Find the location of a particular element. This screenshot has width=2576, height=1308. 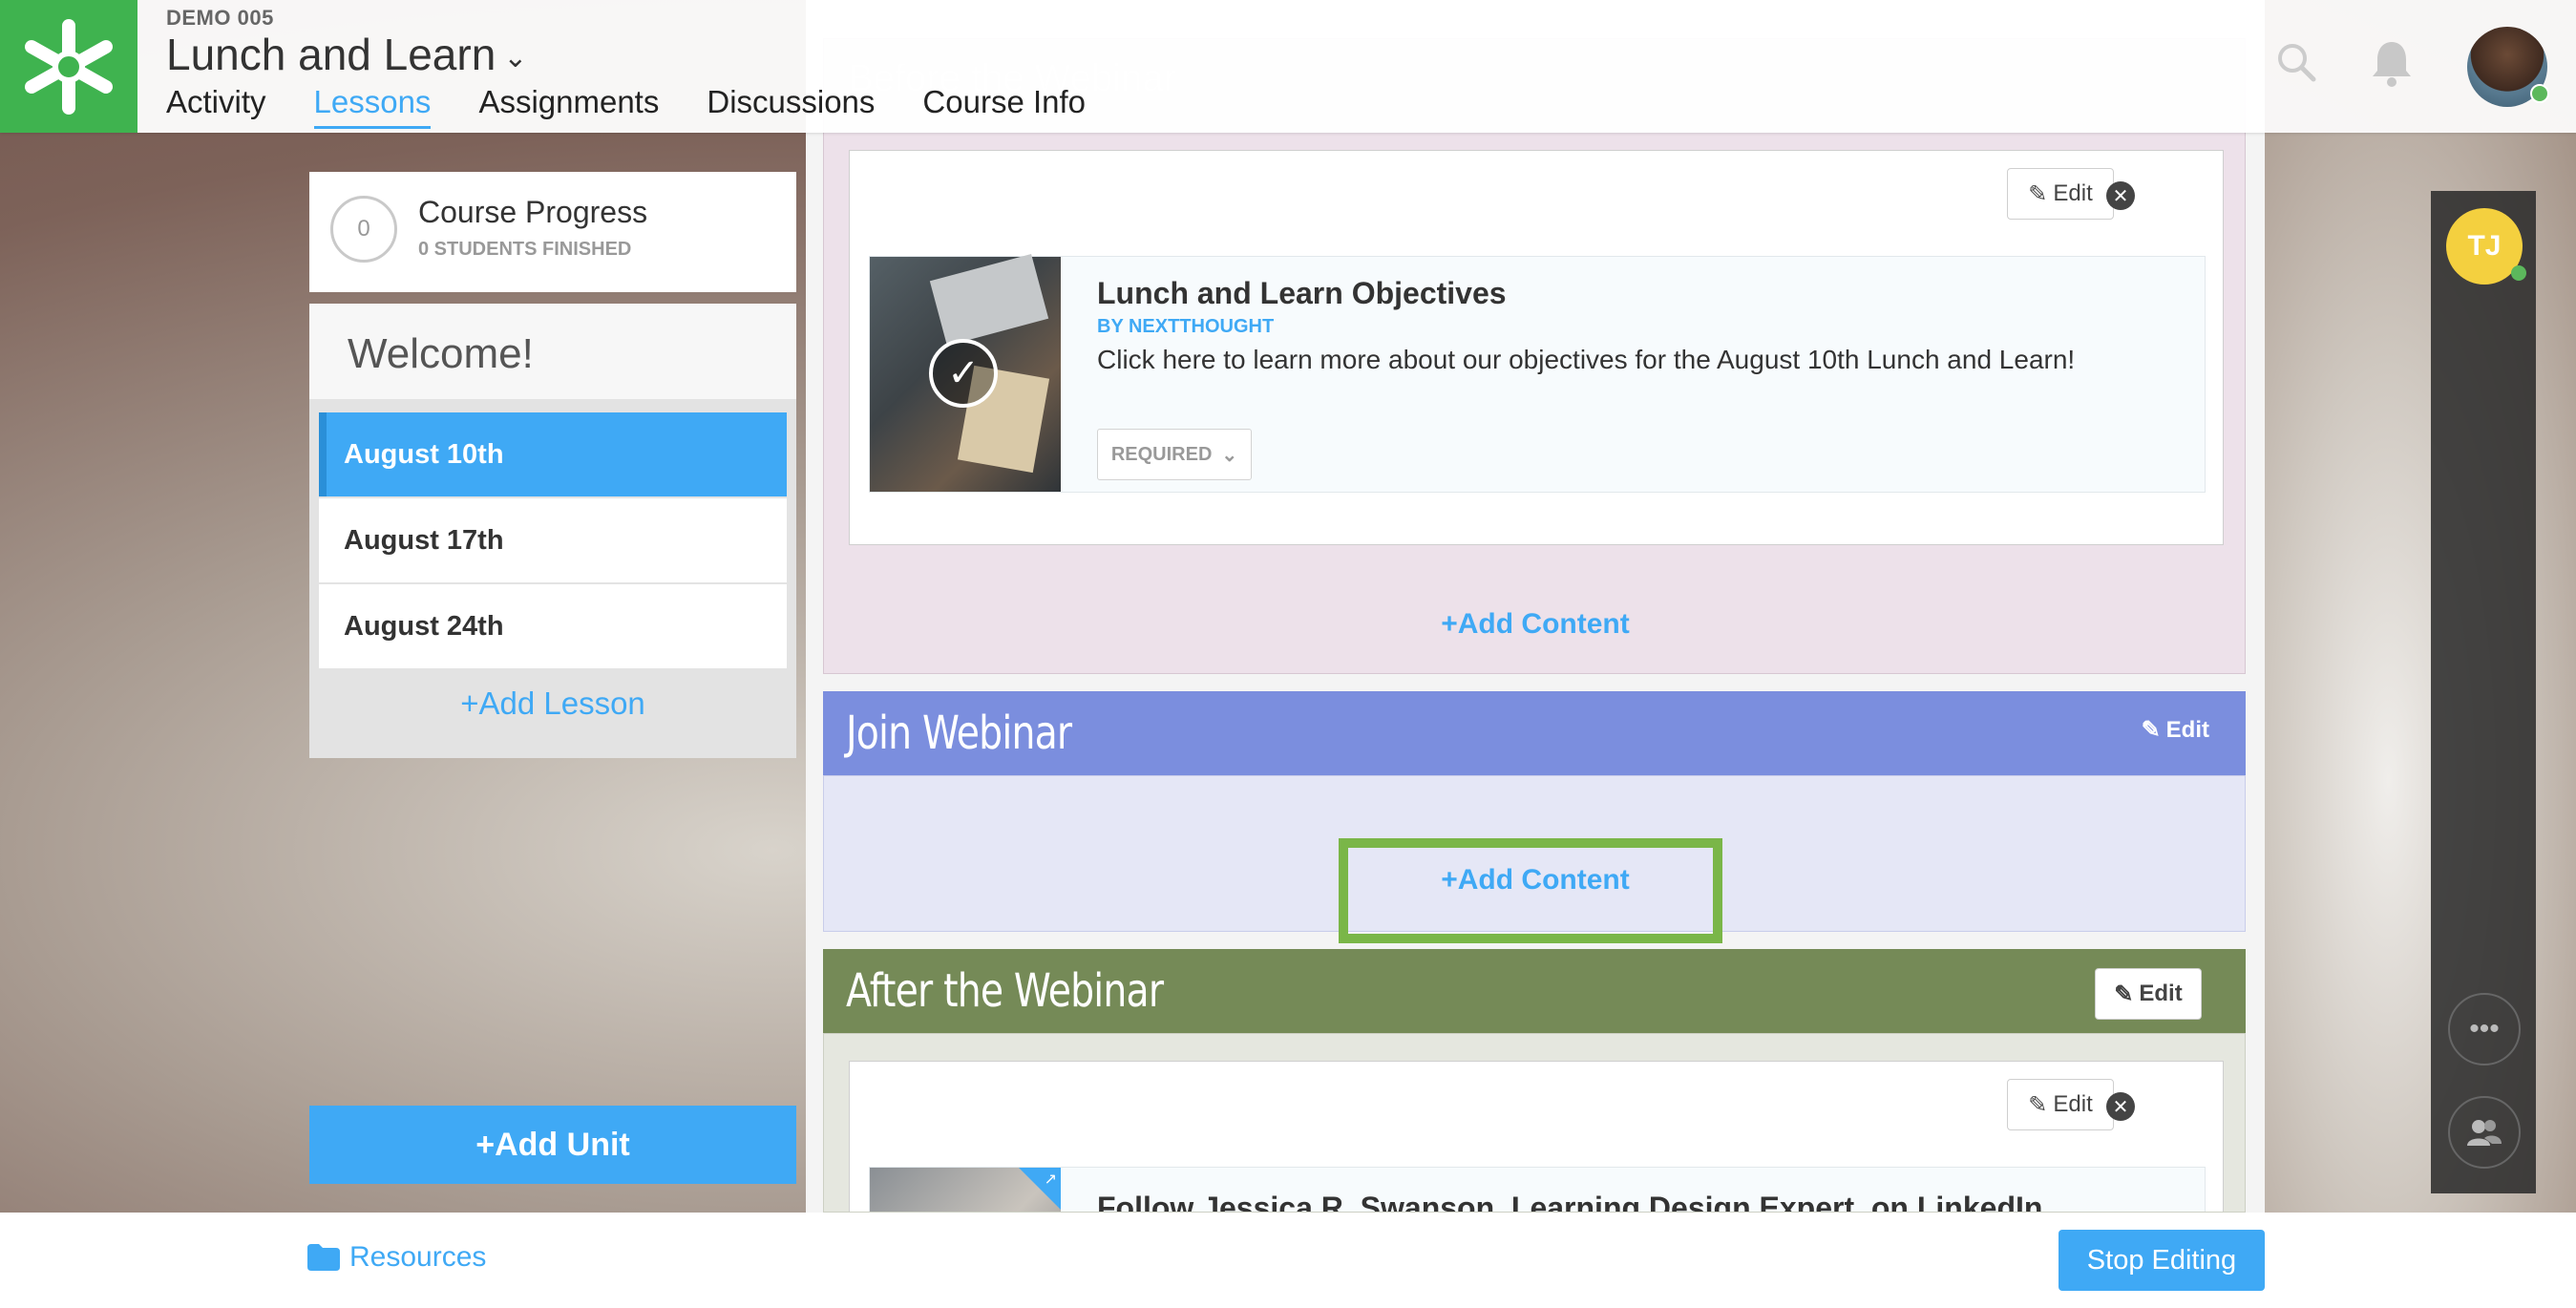

tab-activity: Activity is located at coordinates (216, 106).